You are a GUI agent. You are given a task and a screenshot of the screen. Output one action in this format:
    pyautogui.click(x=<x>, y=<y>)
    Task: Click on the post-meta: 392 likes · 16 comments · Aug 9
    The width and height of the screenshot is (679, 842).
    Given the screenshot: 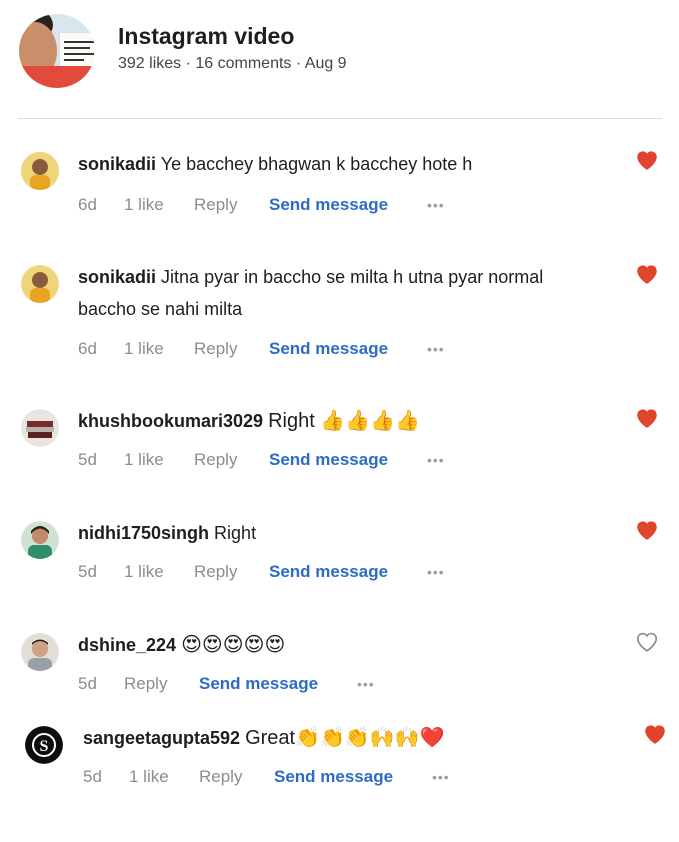 What is the action you would take?
    pyautogui.click(x=232, y=64)
    